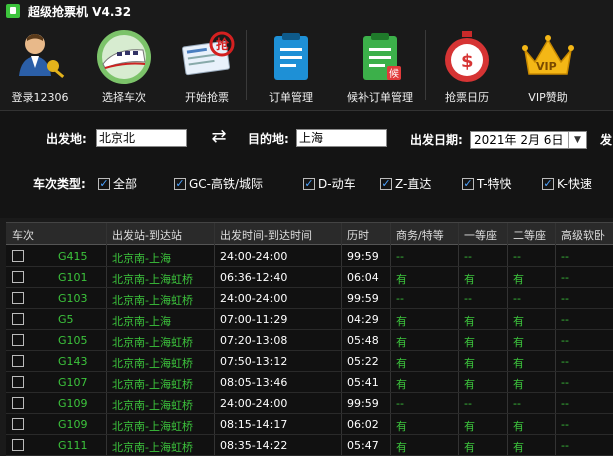 This screenshot has height=456, width=613. What do you see at coordinates (577, 140) in the screenshot?
I see `chevron-down-icon: ▼` at bounding box center [577, 140].